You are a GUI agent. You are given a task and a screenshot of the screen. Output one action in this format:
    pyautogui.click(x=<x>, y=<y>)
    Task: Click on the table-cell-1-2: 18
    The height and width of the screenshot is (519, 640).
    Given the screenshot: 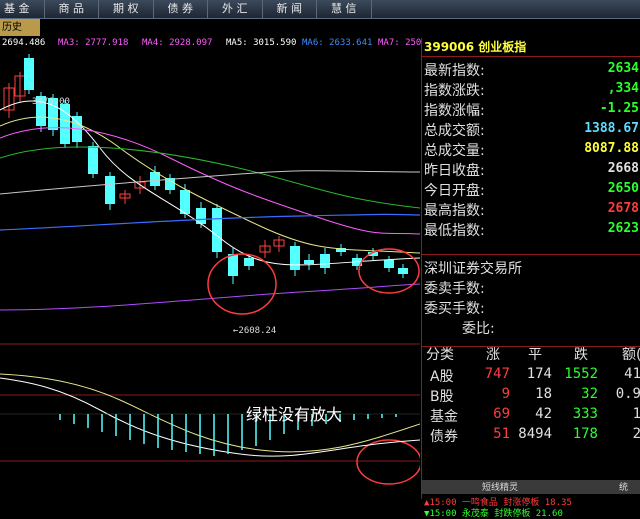 What is the action you would take?
    pyautogui.click(x=543, y=394)
    